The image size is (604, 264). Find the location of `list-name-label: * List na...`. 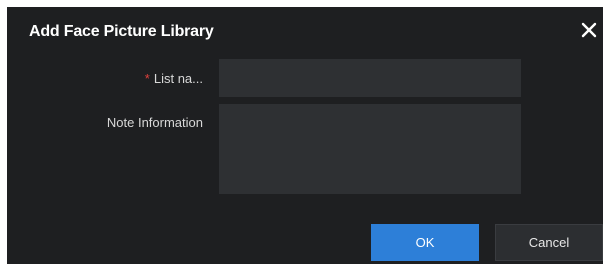

list-name-label: * List na... is located at coordinates (123, 78).